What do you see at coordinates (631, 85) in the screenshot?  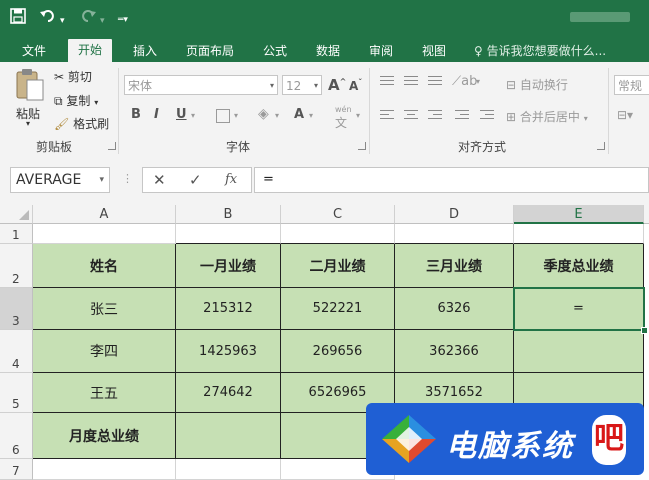 I see `number-format-combo: 常规` at bounding box center [631, 85].